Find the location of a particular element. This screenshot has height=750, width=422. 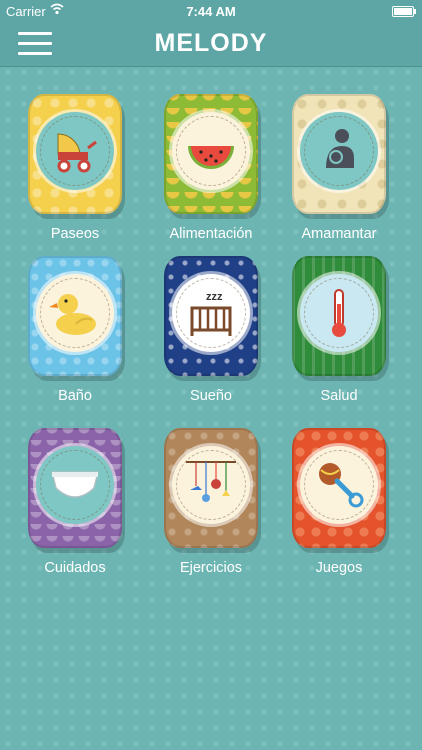

app-logo: MELODY is located at coordinates (211, 43).